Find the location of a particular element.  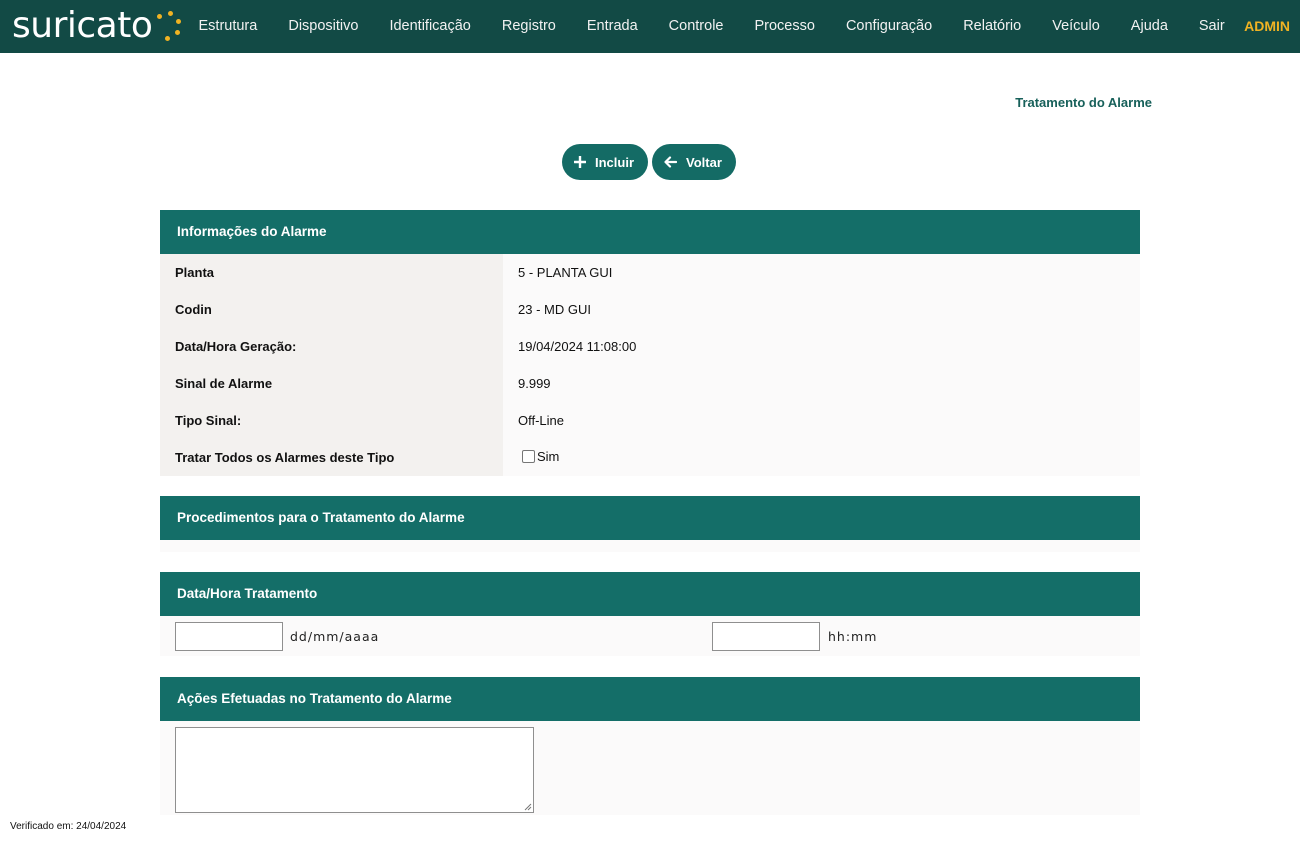

resize-handle-icon is located at coordinates (528, 807).